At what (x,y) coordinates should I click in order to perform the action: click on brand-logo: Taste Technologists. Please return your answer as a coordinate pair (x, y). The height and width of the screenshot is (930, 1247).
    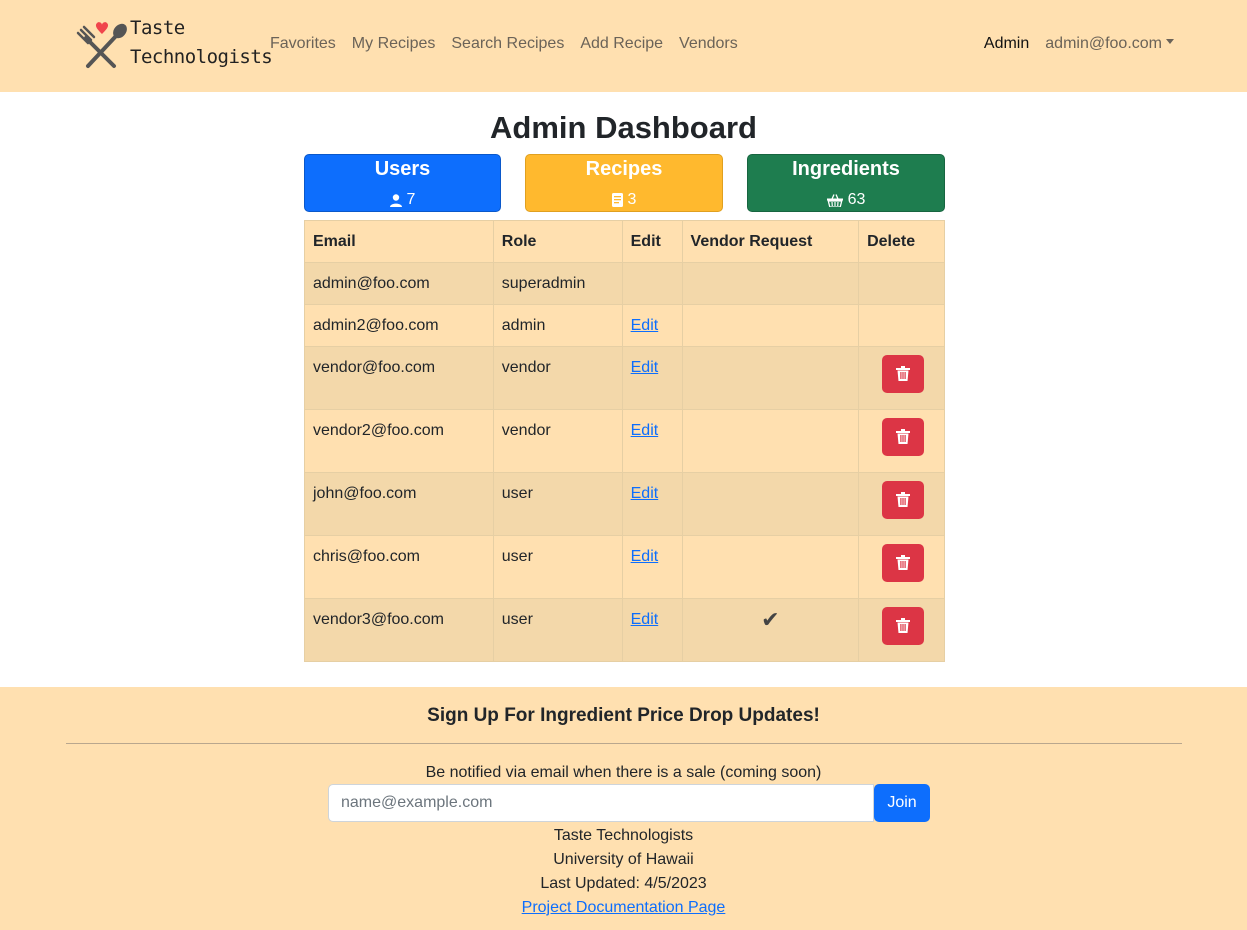
    Looking at the image, I should click on (173, 47).